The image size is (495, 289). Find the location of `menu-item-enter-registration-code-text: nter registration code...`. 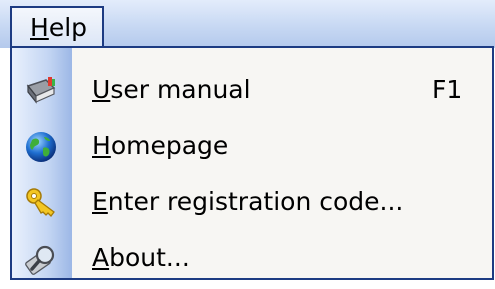

menu-item-enter-registration-code-text: nter registration code... is located at coordinates (255, 201).